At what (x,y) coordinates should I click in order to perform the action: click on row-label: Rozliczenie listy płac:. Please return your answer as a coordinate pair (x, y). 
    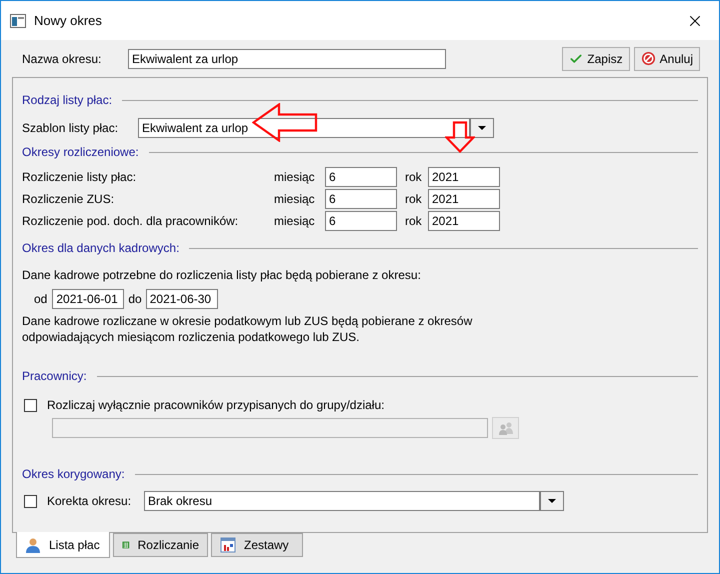
    Looking at the image, I should click on (80, 177).